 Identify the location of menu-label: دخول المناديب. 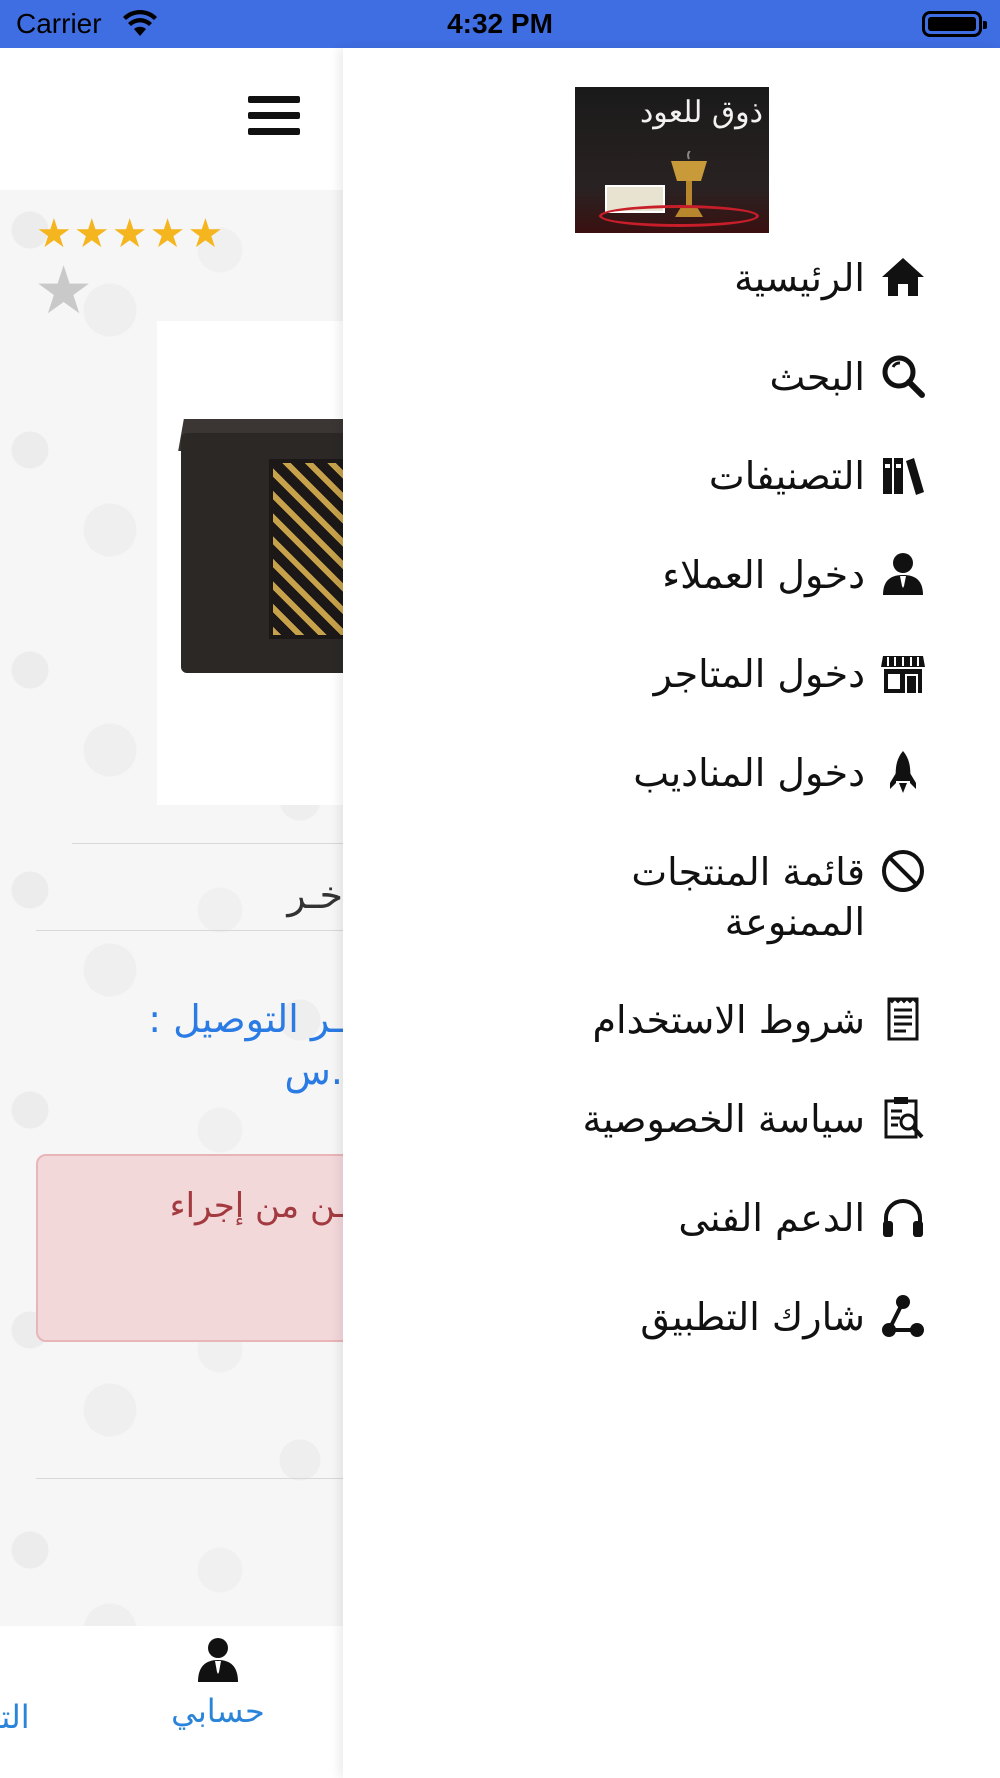
(749, 773).